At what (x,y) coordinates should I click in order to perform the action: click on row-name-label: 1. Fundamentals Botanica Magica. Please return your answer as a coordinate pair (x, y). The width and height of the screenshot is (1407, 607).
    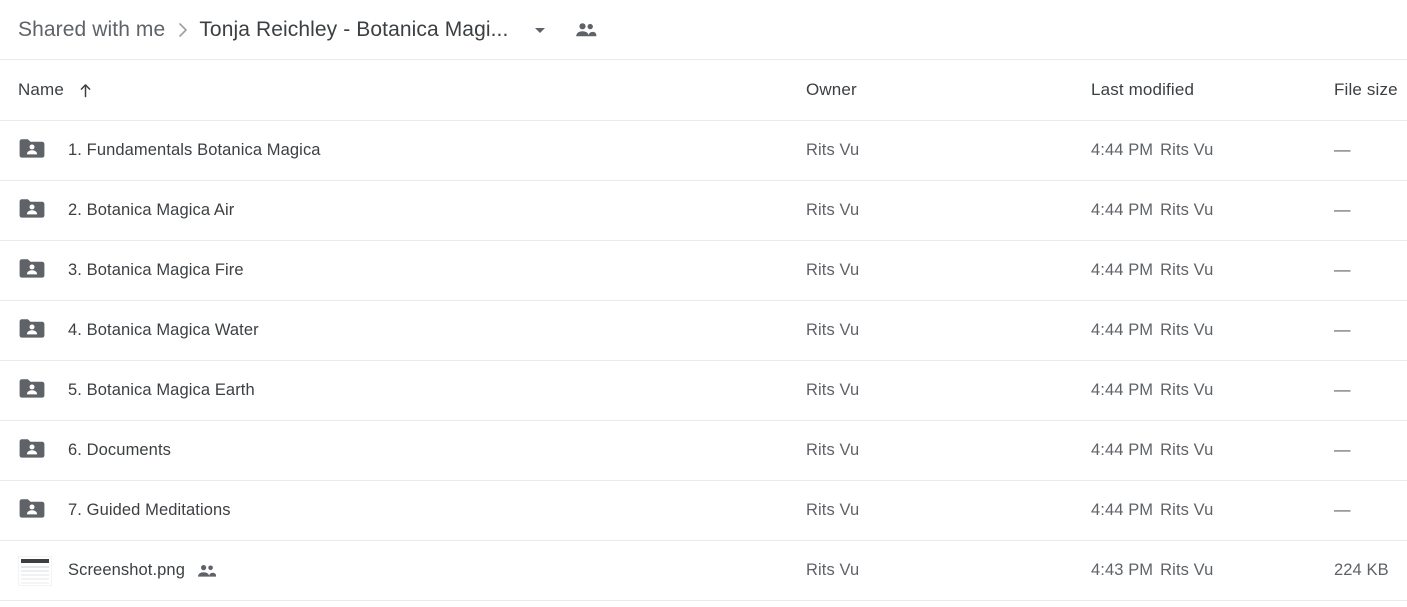
    Looking at the image, I should click on (194, 150).